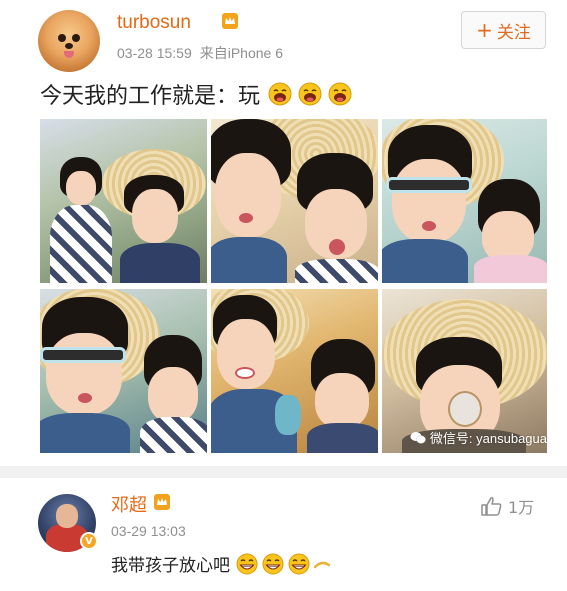 Image resolution: width=567 pixels, height=591 pixels. Describe the element at coordinates (488, 438) in the screenshot. I see `watermark-text: 微信号: yansubagua` at that location.